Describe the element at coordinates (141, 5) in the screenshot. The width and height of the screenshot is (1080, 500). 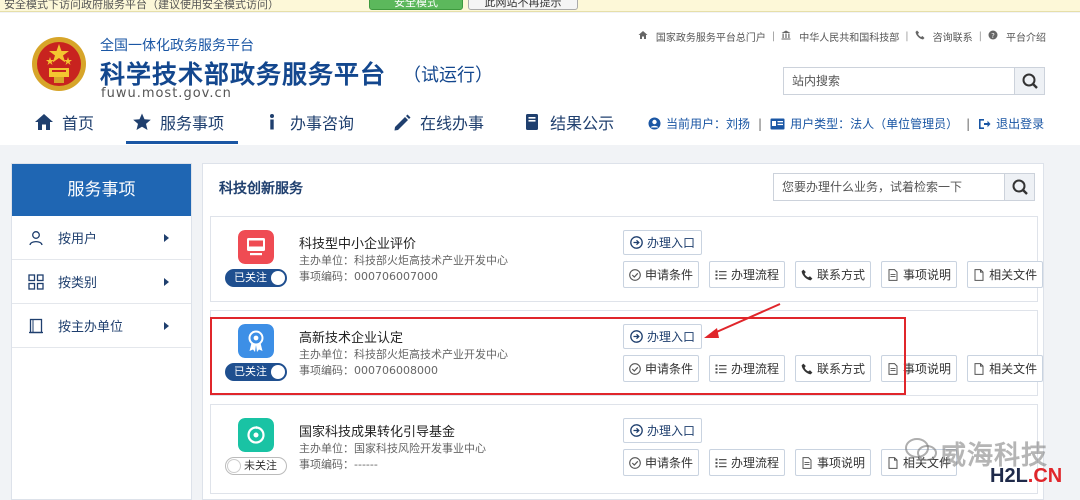
I see `browser-notice-text: 安全模式下访问政府服务平台（建议使用安全模式访问）` at that location.